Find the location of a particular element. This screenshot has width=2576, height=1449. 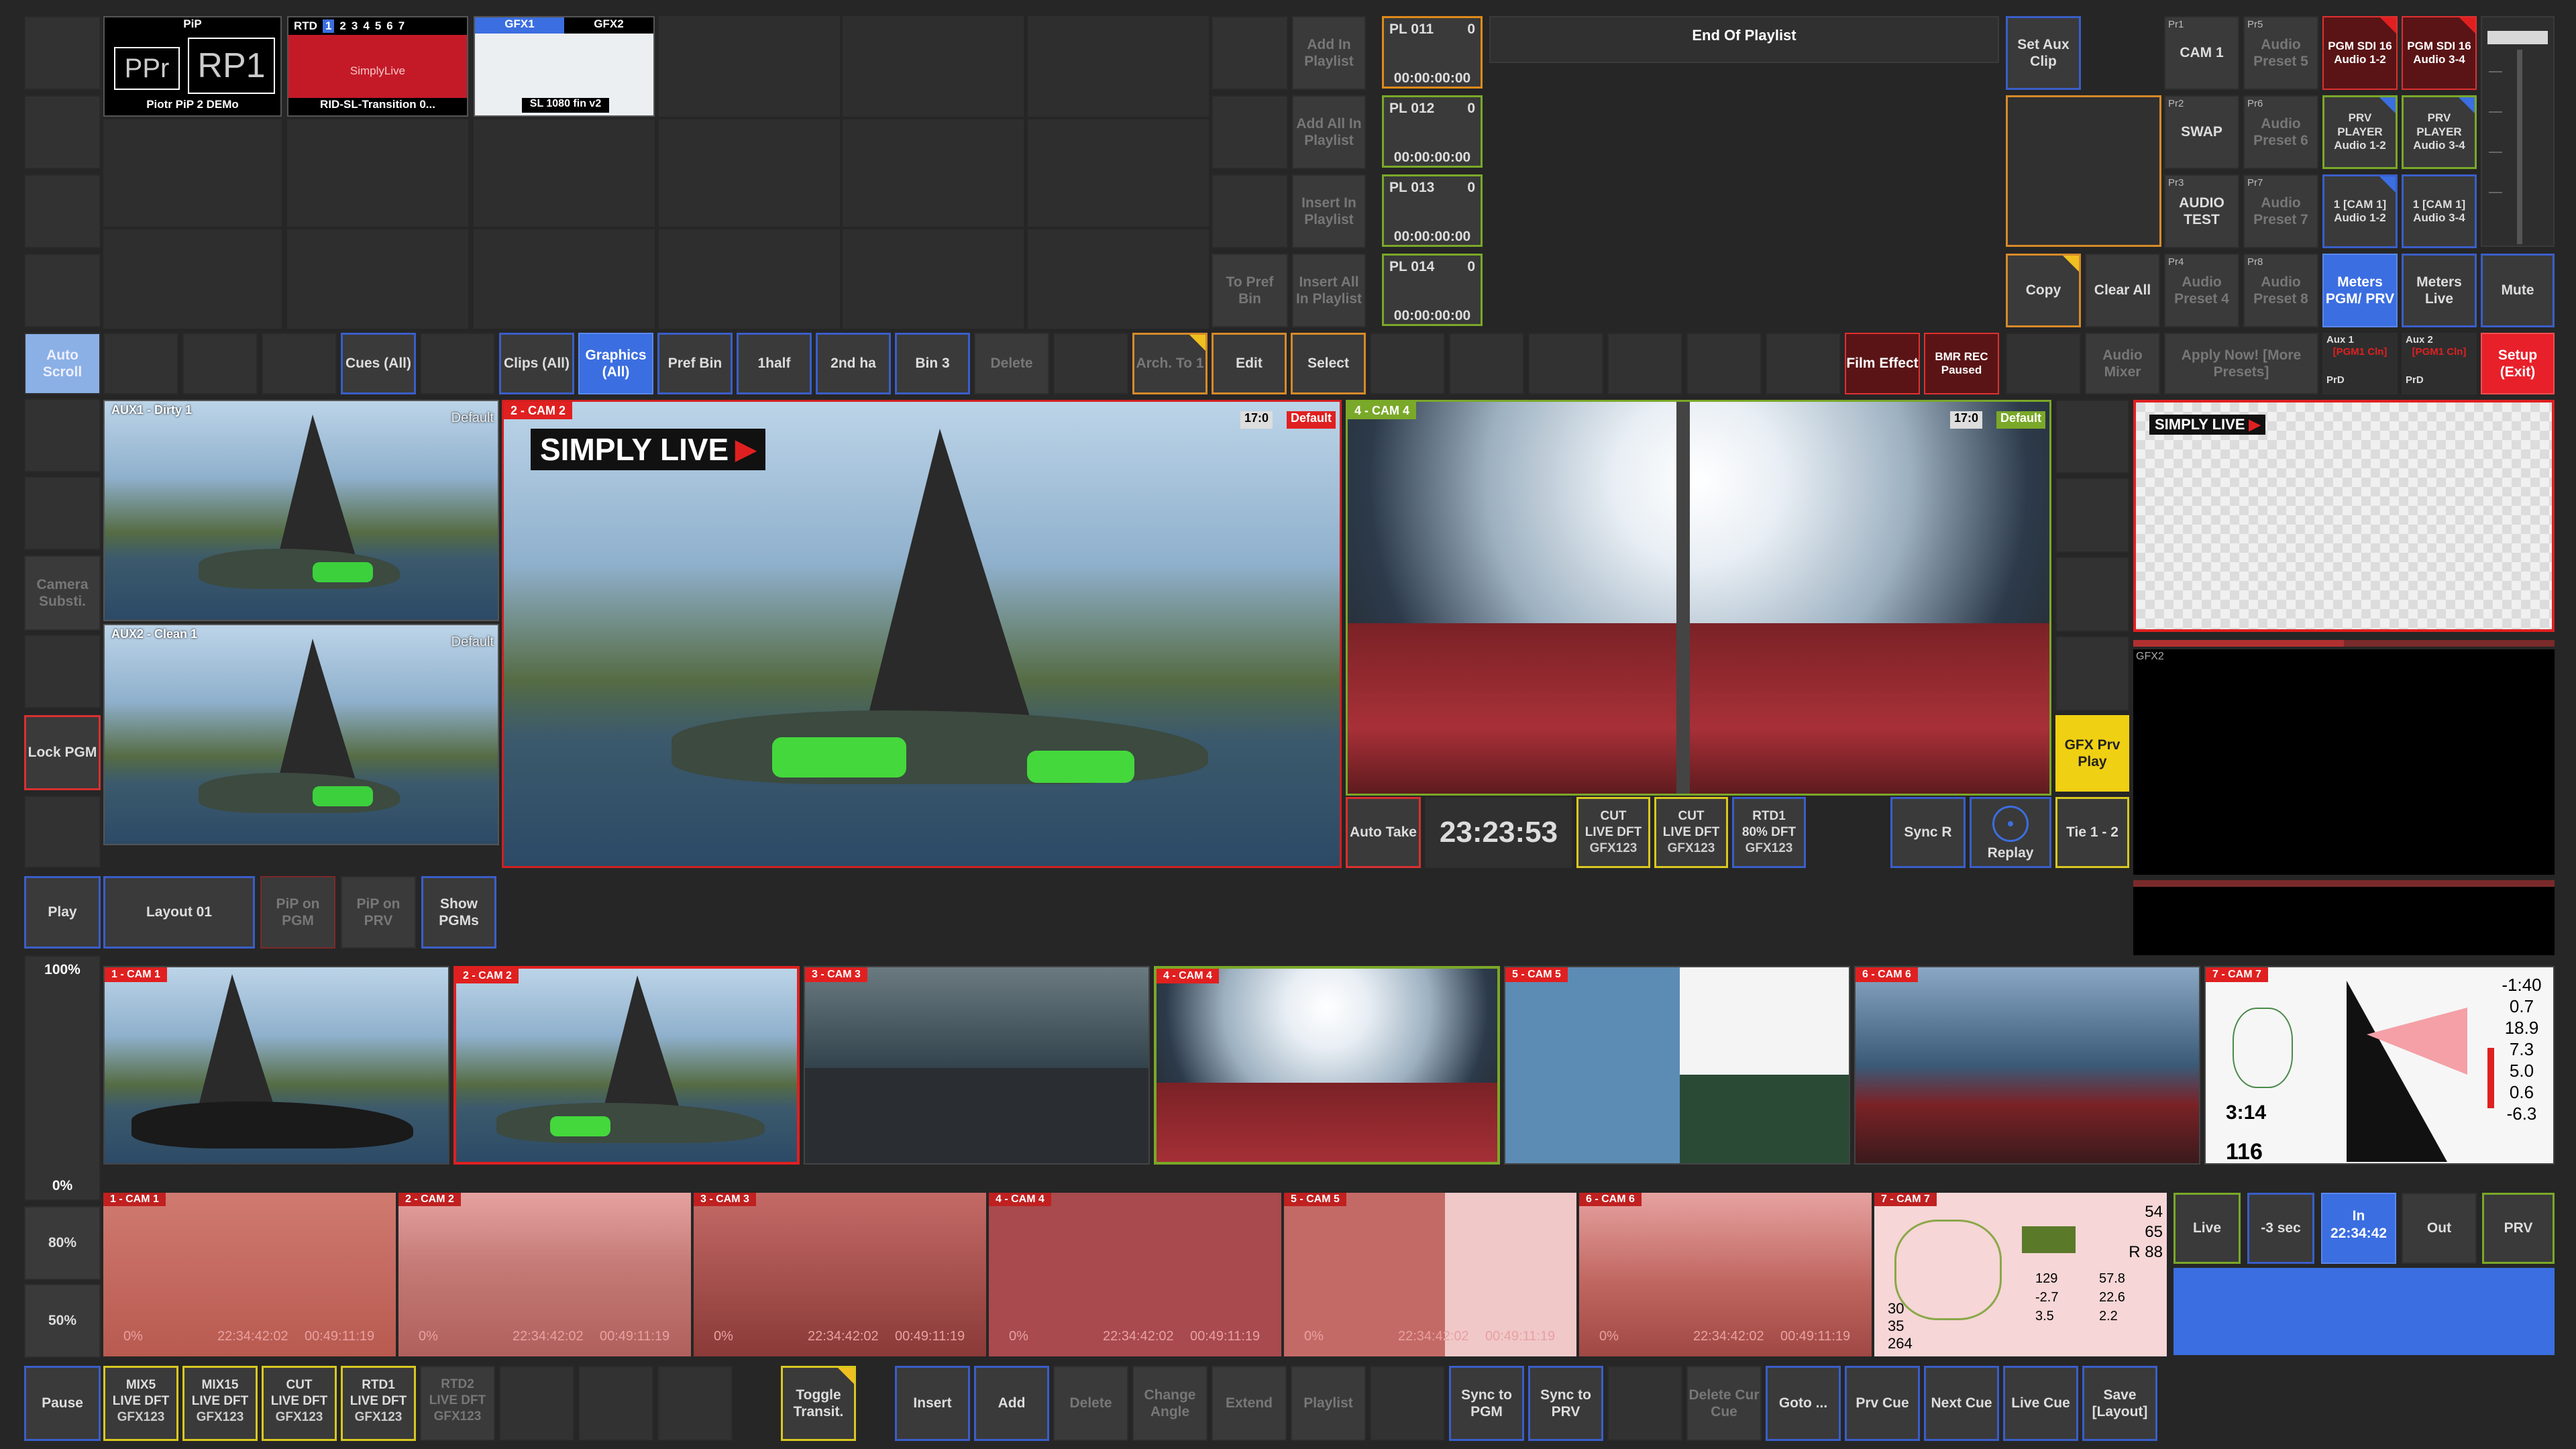

cam-thumb-6: 6 - CAM 6 is located at coordinates (2027, 1065).